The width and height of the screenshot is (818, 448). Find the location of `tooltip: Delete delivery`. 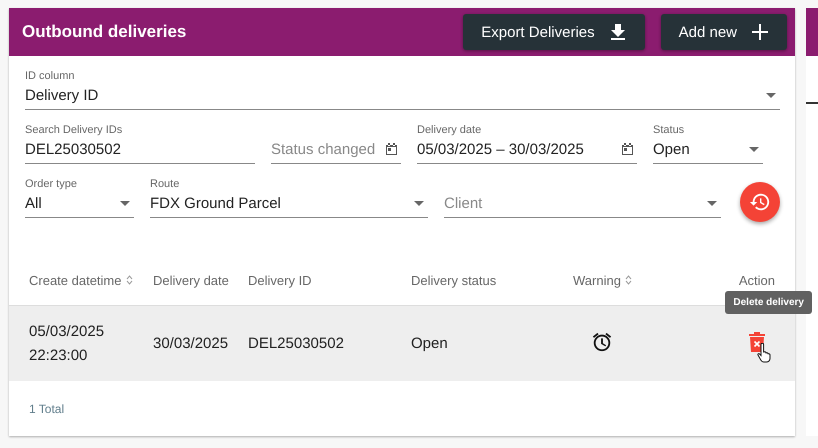

tooltip: Delete delivery is located at coordinates (768, 302).